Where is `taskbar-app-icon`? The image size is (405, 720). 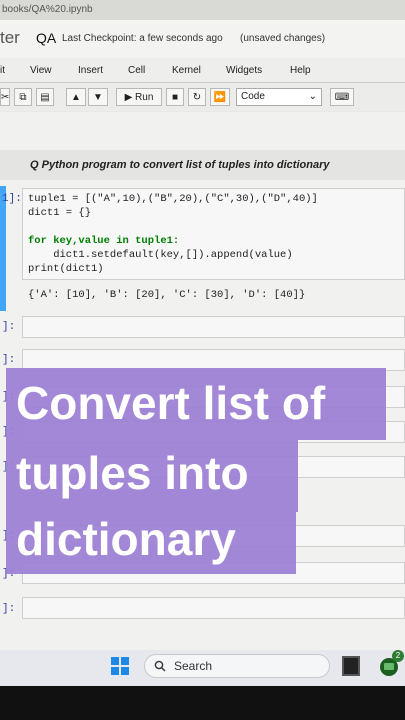
taskbar-app-icon is located at coordinates (351, 666).